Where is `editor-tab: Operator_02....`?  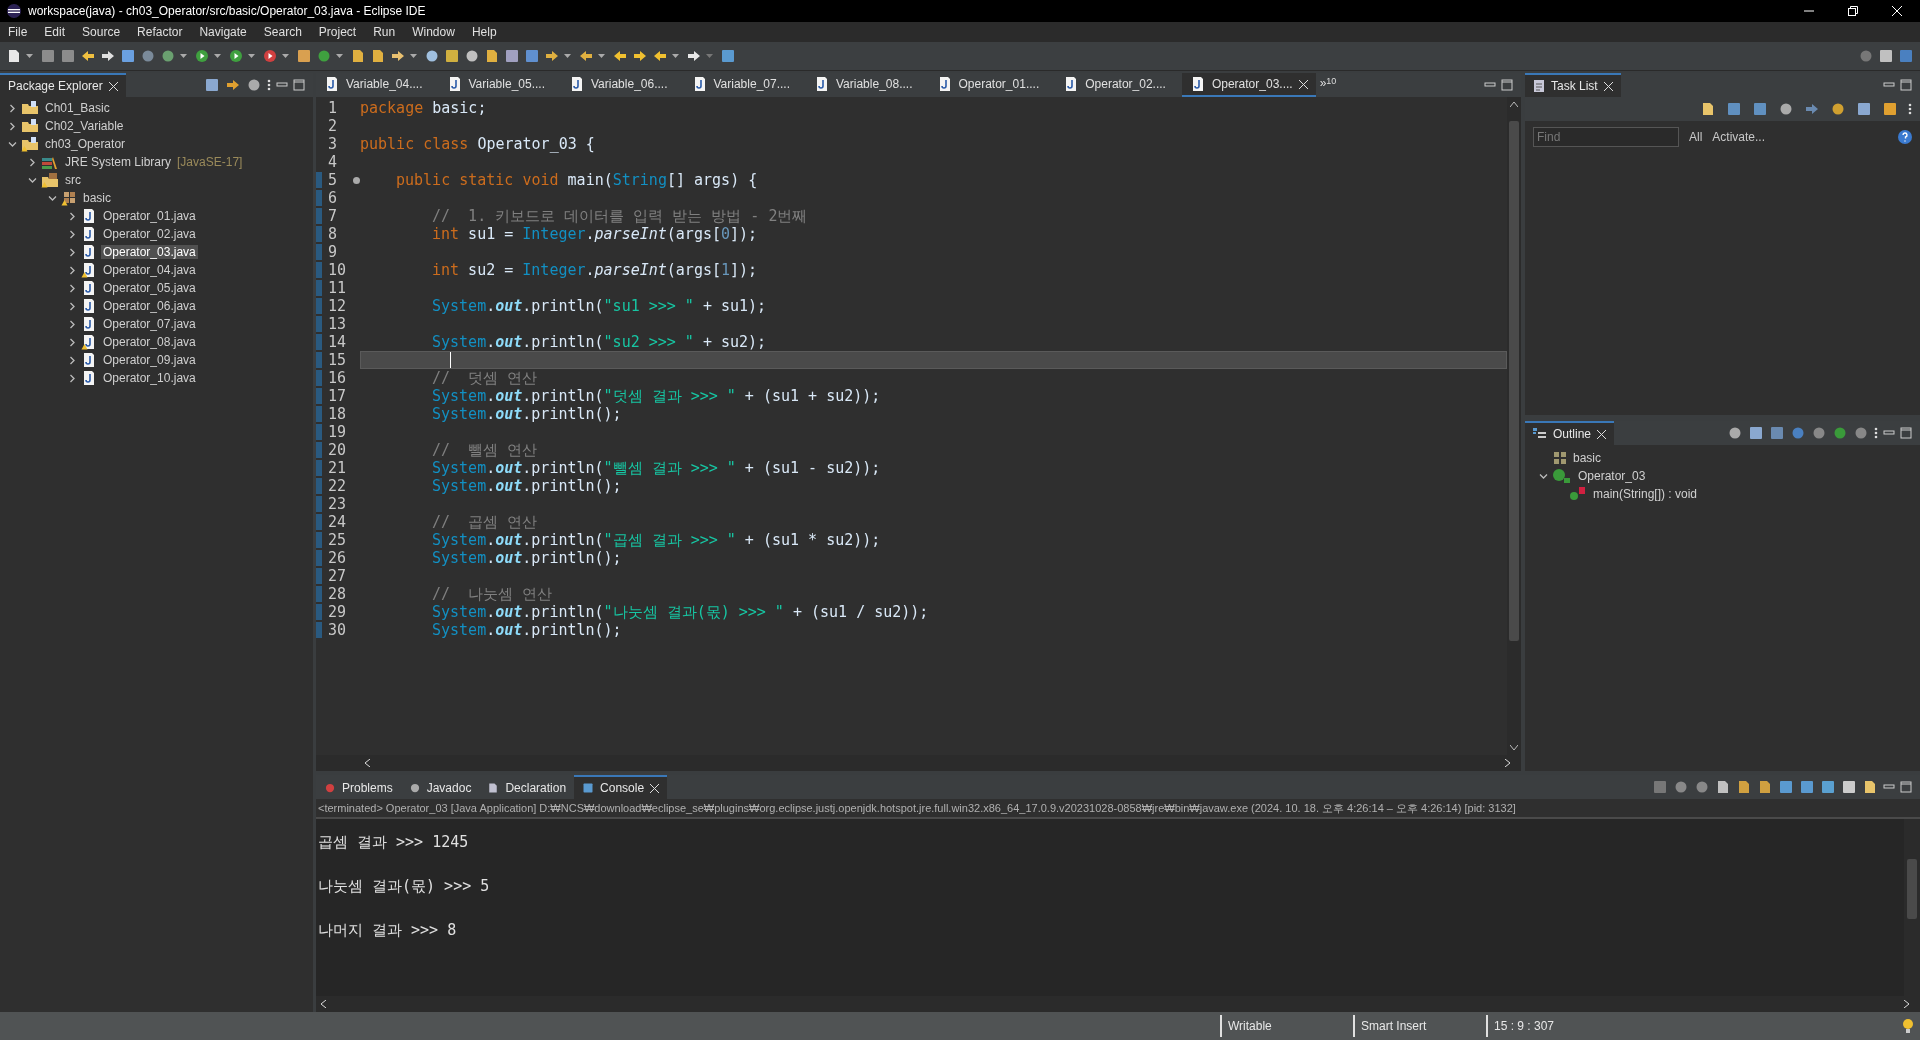 editor-tab: Operator_02.... is located at coordinates (1118, 85).